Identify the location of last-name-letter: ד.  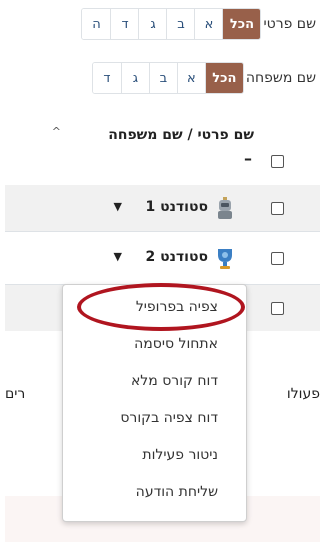
(106, 78).